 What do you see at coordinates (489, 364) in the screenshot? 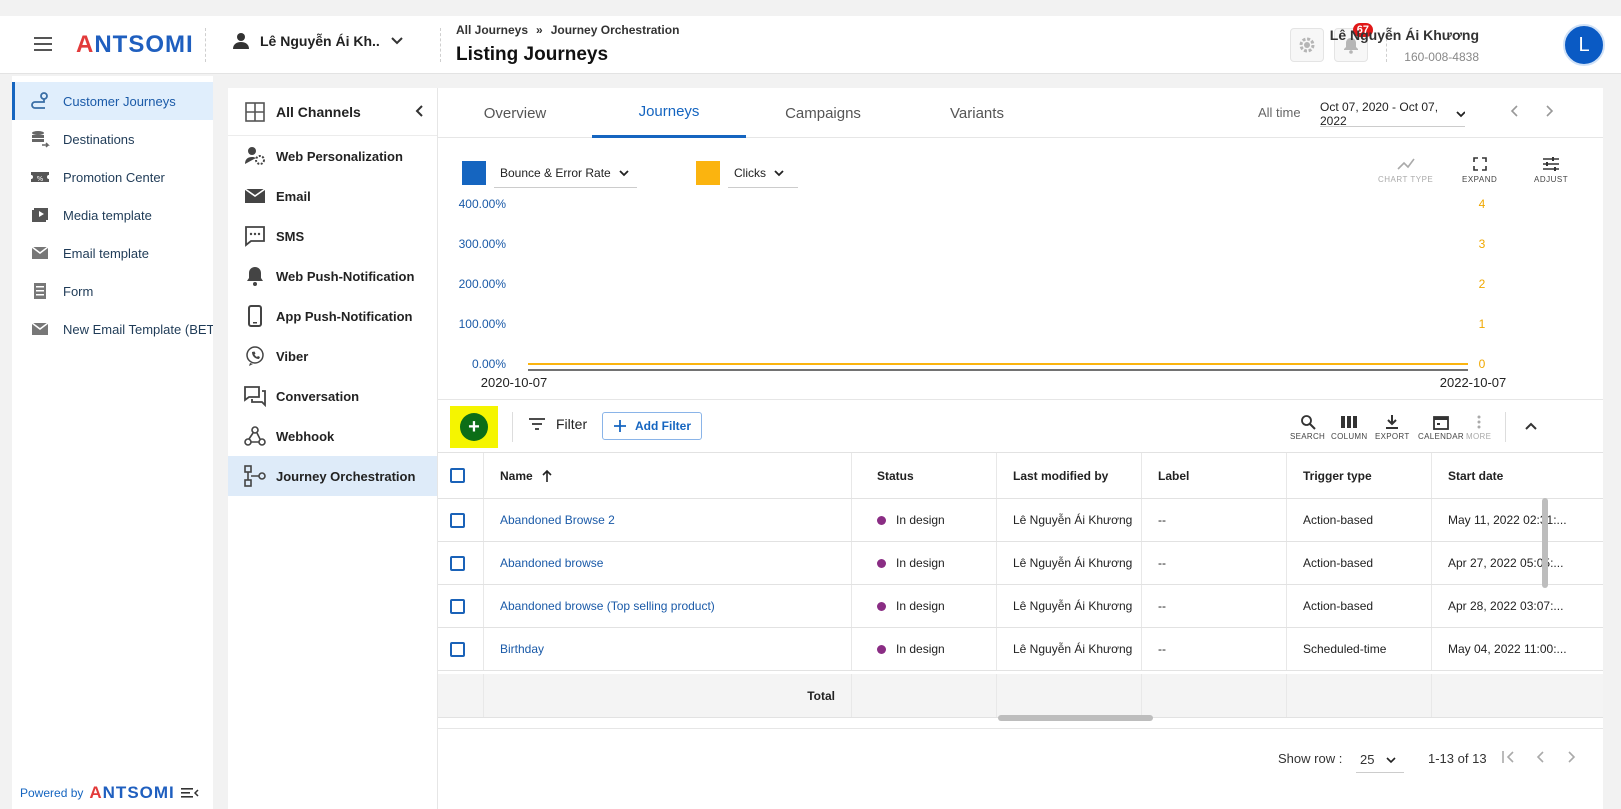
I see `y-left-tick-label: 0.00%` at bounding box center [489, 364].